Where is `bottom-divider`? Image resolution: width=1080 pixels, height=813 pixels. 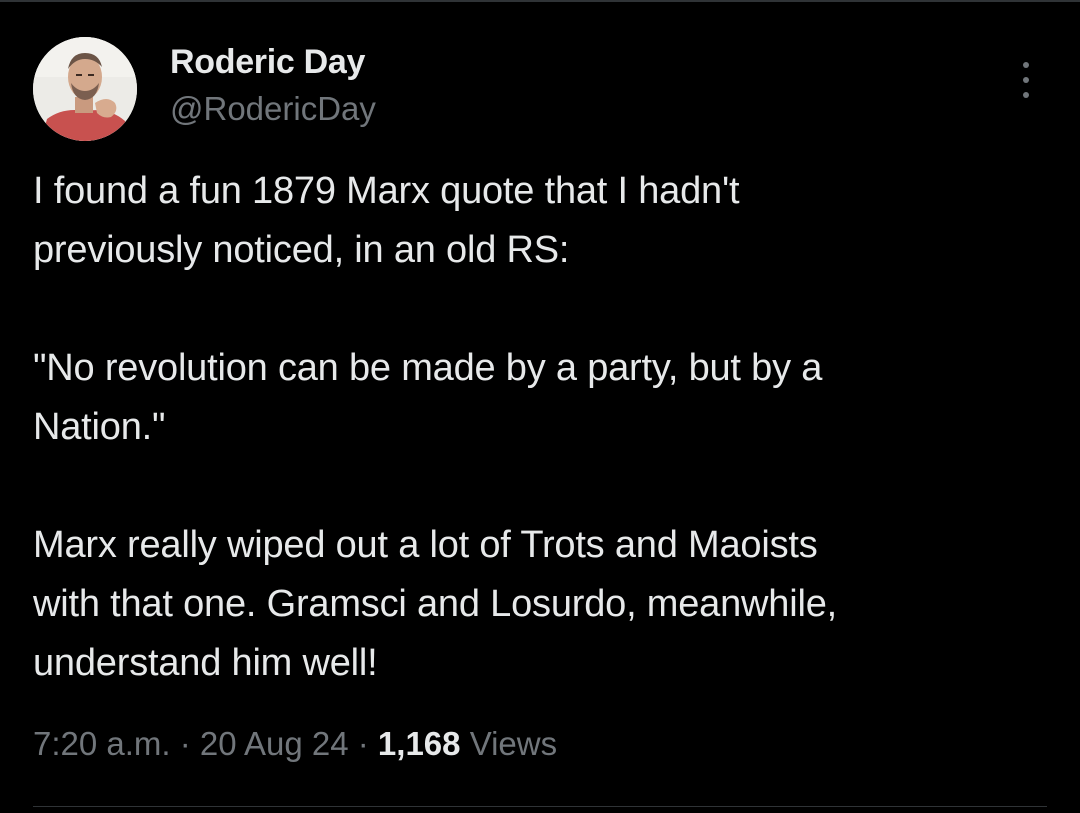 bottom-divider is located at coordinates (540, 806).